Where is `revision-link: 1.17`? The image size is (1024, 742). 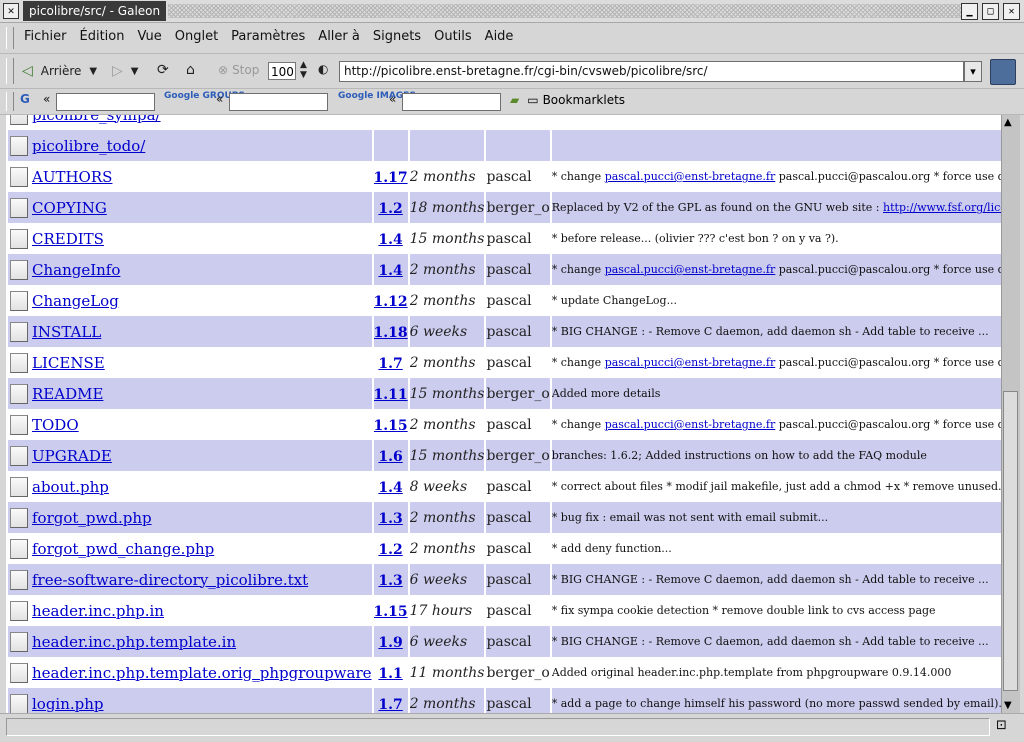 revision-link: 1.17 is located at coordinates (391, 178).